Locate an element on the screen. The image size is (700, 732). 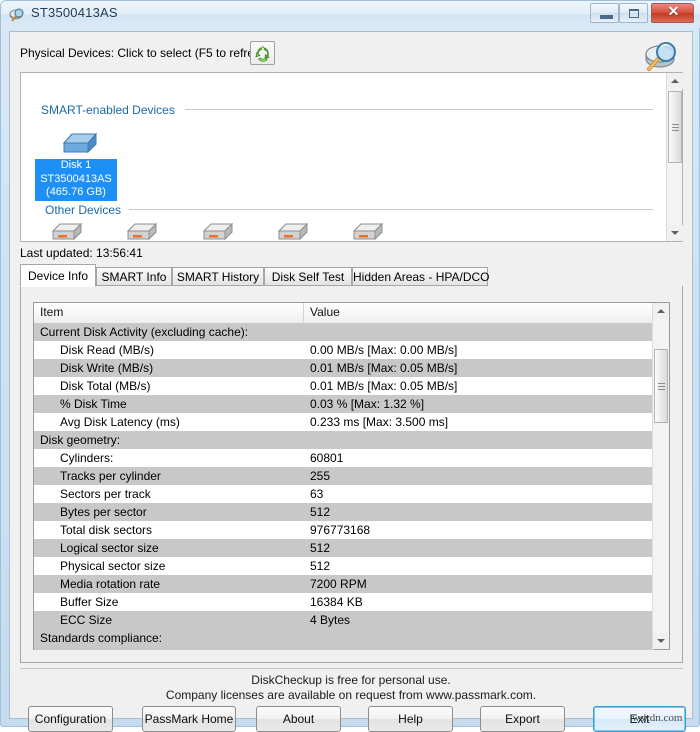
row-value: 255 is located at coordinates (320, 476).